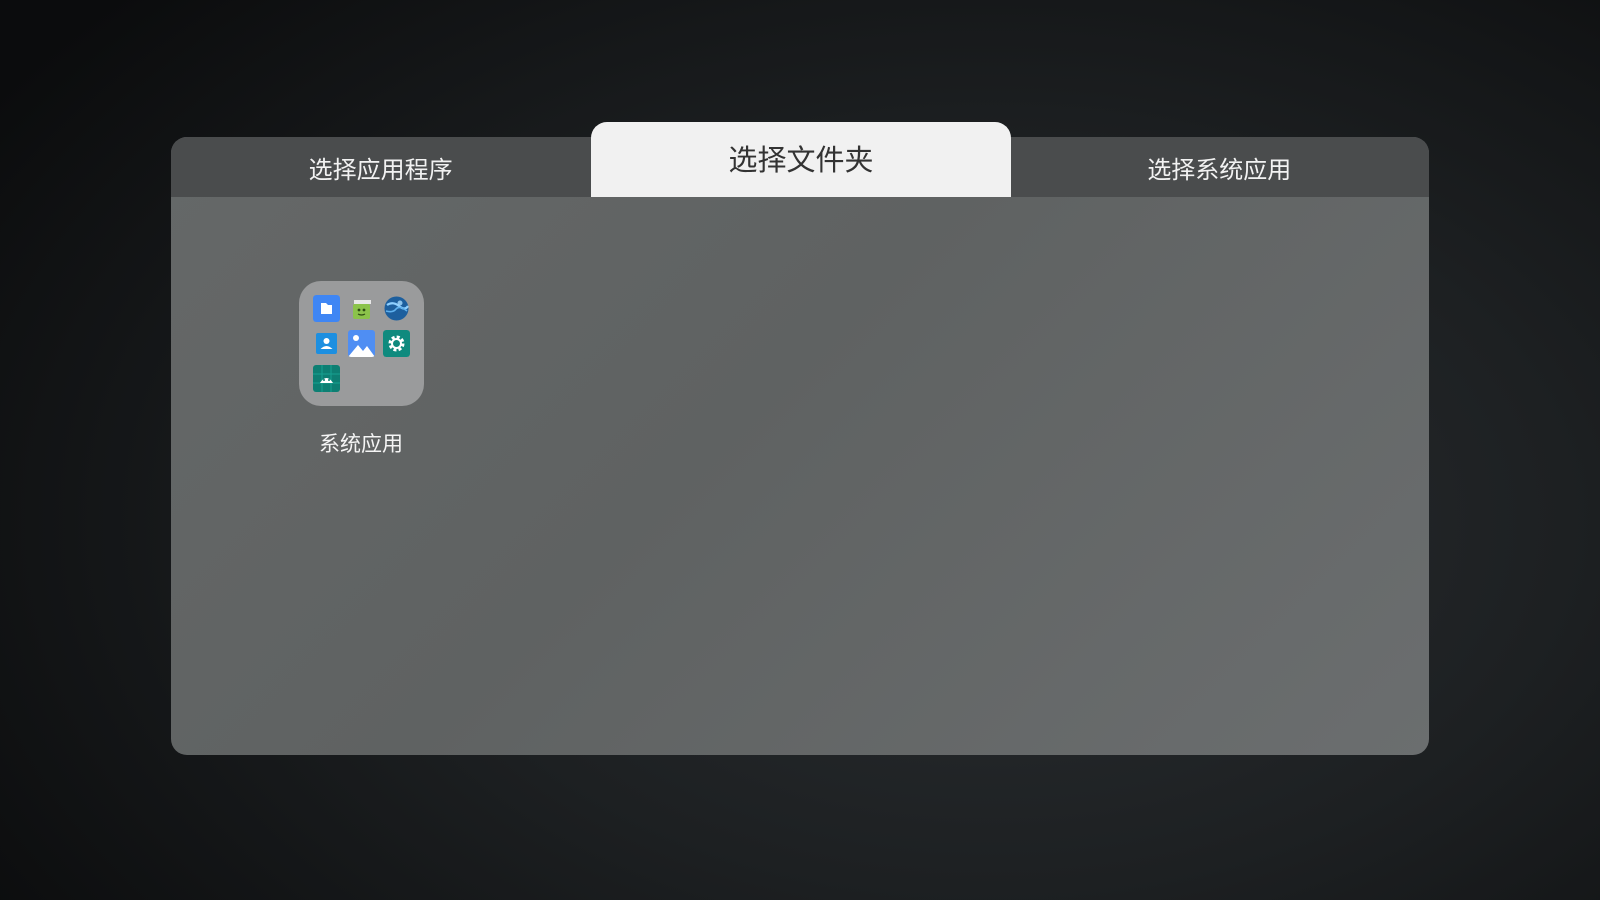 The width and height of the screenshot is (1600, 900). I want to click on folder-label: 系统应用, so click(361, 444).